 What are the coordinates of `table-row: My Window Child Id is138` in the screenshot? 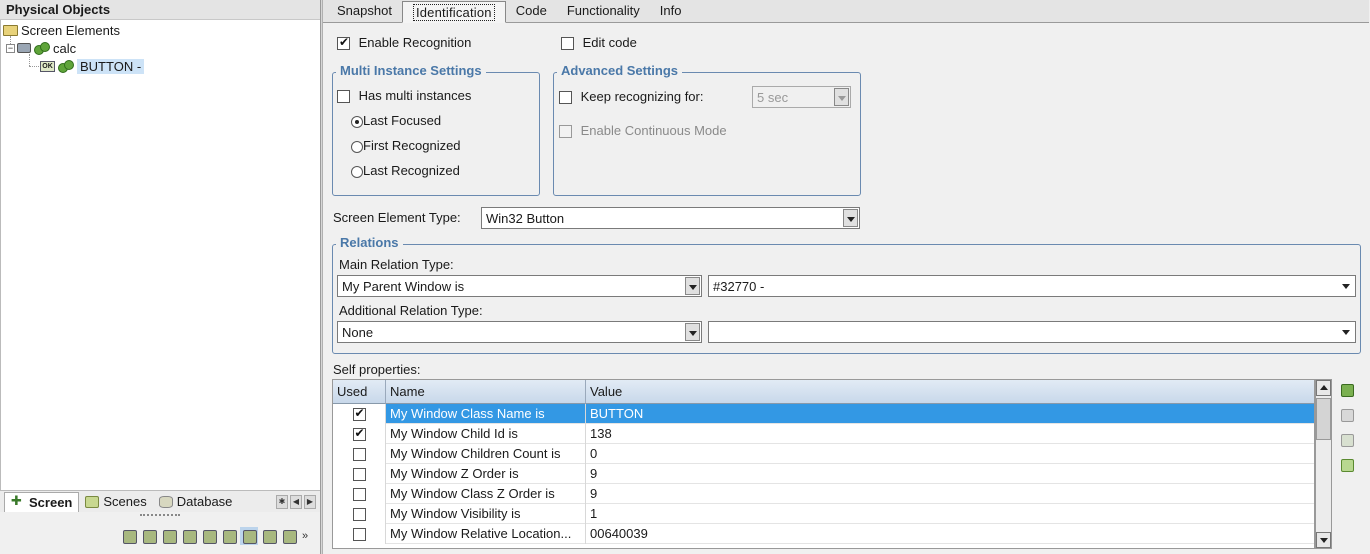 It's located at (823, 434).